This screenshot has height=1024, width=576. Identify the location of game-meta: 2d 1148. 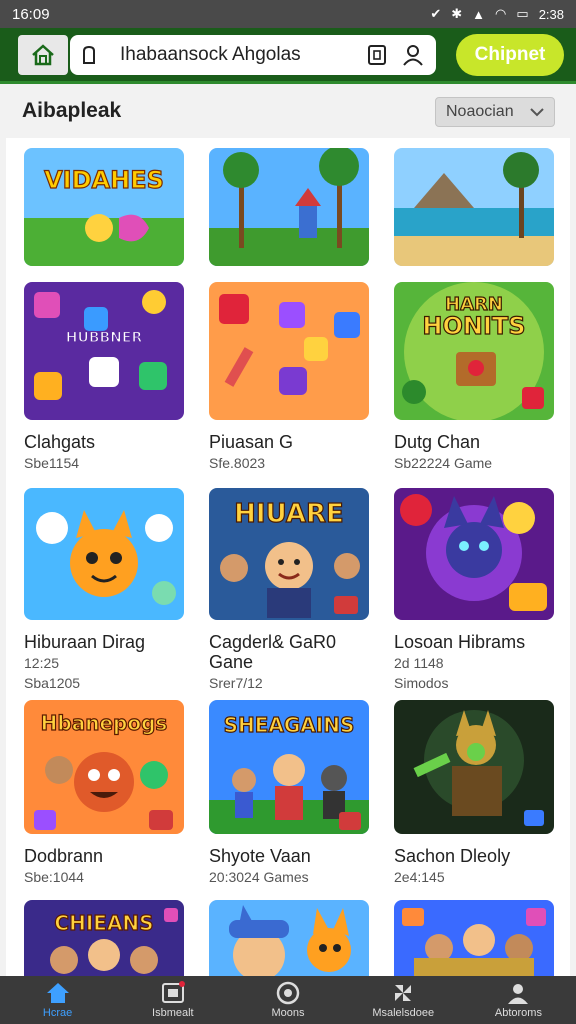
(419, 663).